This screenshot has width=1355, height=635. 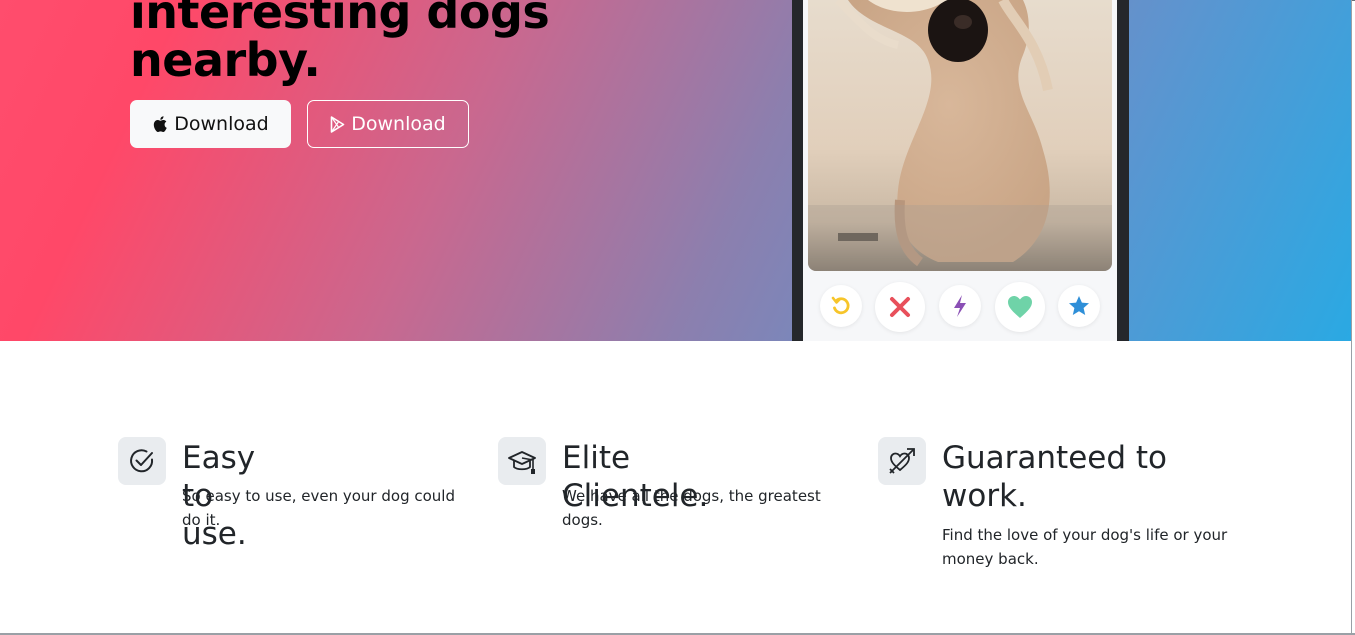 I want to click on boost-button, so click(x=960, y=306).